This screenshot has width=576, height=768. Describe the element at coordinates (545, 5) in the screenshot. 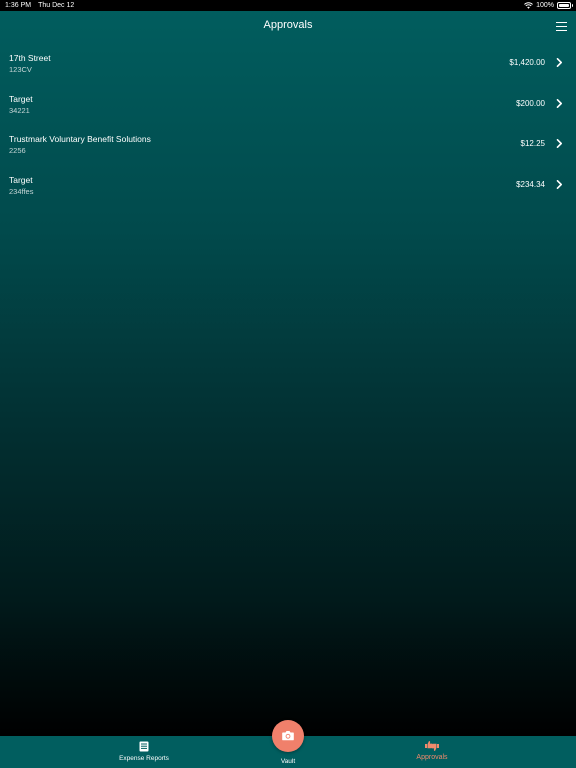

I see `battery-percent: 100%` at that location.